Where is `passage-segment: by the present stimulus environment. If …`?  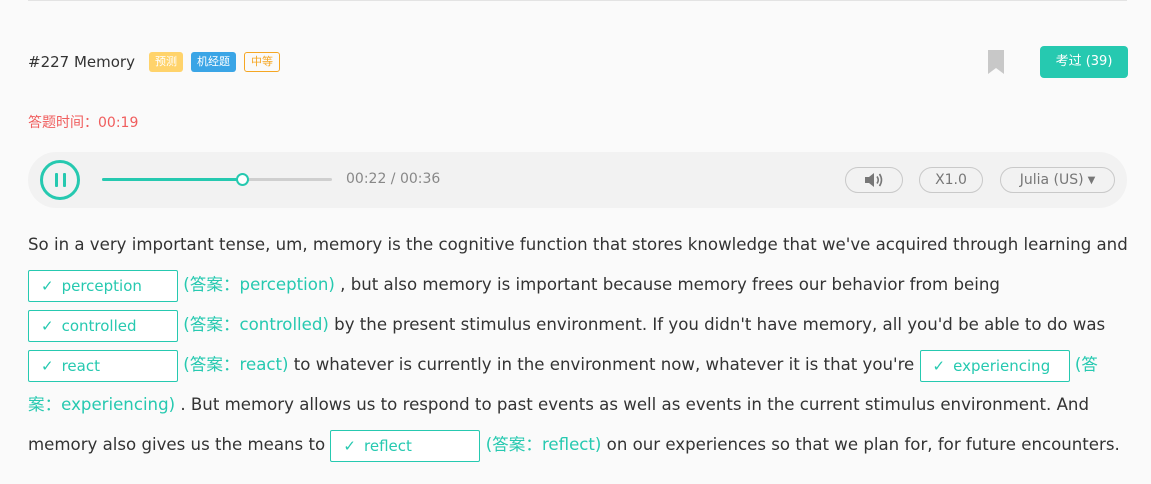
passage-segment: by the present stimulus environment. If … is located at coordinates (717, 324).